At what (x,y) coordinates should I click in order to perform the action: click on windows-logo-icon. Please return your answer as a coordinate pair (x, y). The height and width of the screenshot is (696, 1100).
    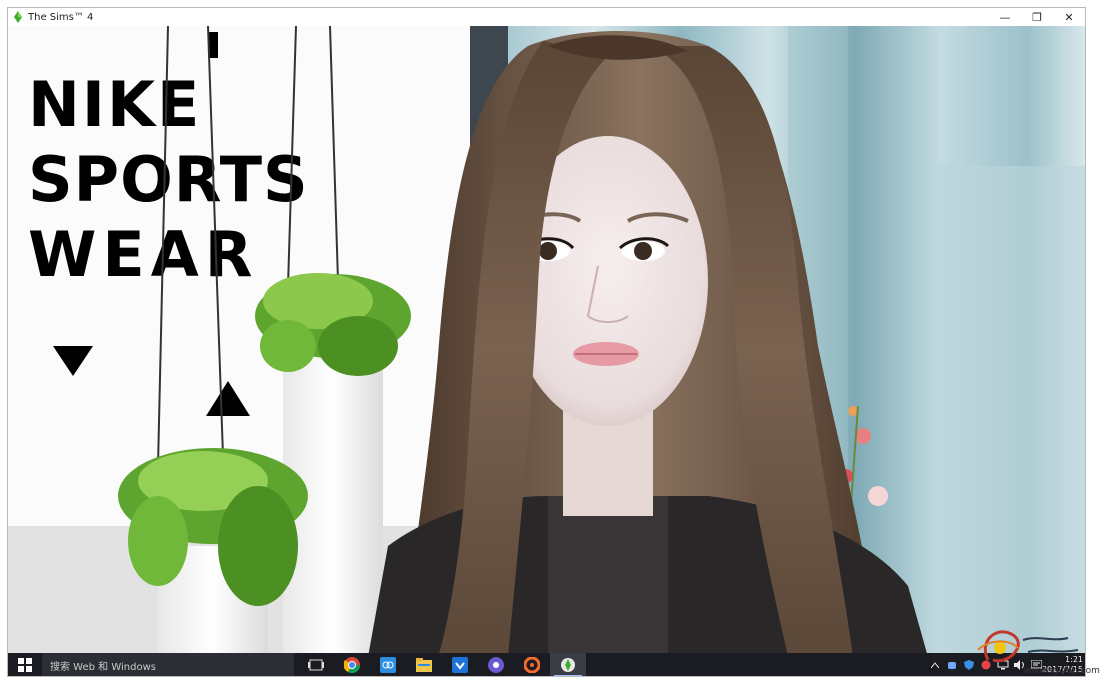
    Looking at the image, I should click on (25, 665).